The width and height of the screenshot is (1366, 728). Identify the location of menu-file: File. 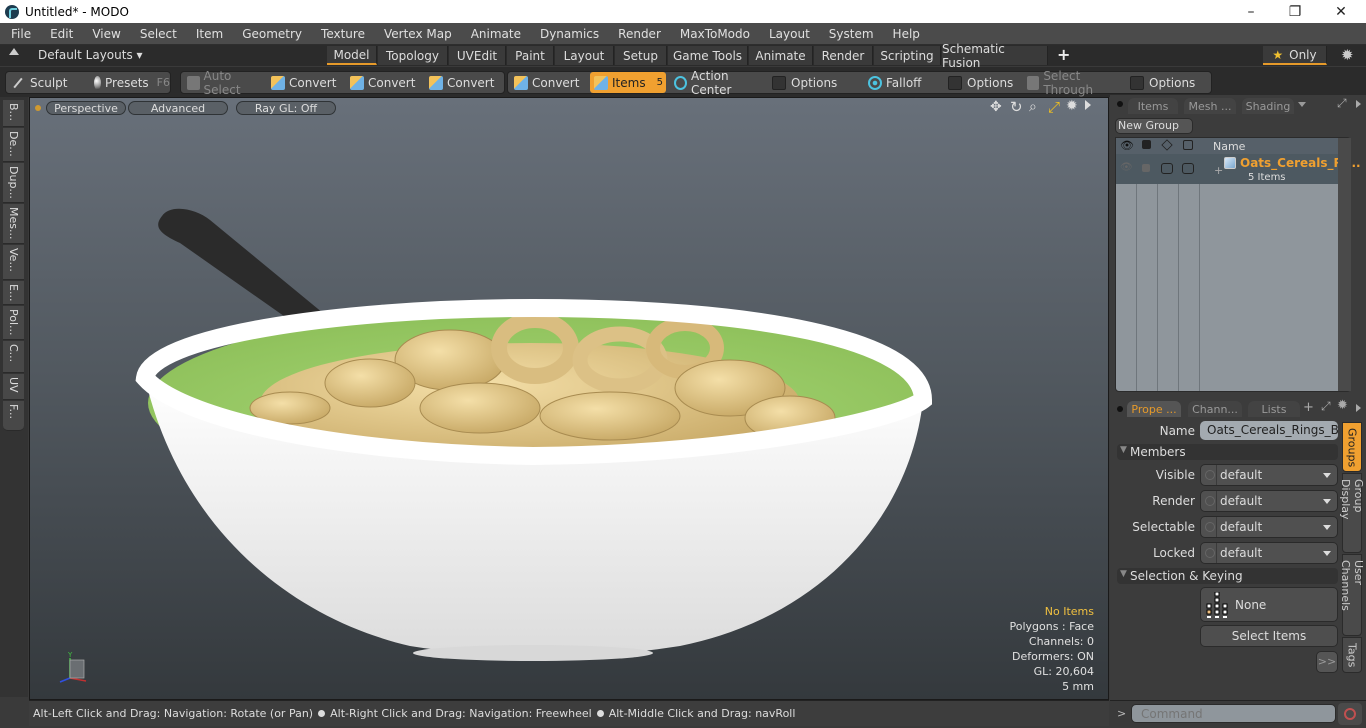
(19, 34).